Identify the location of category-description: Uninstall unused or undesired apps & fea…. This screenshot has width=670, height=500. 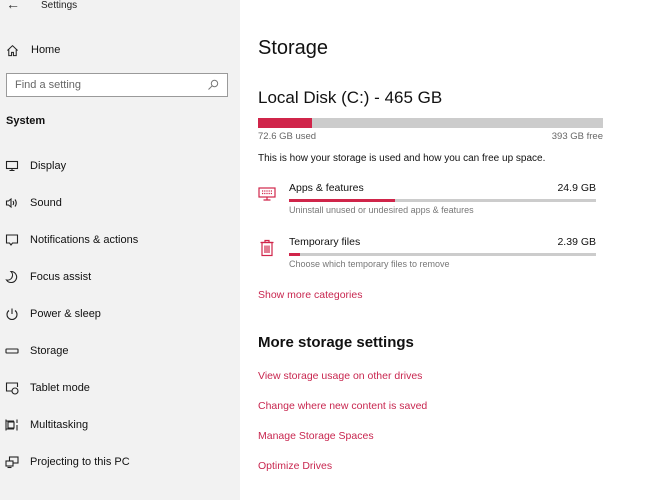
(381, 210).